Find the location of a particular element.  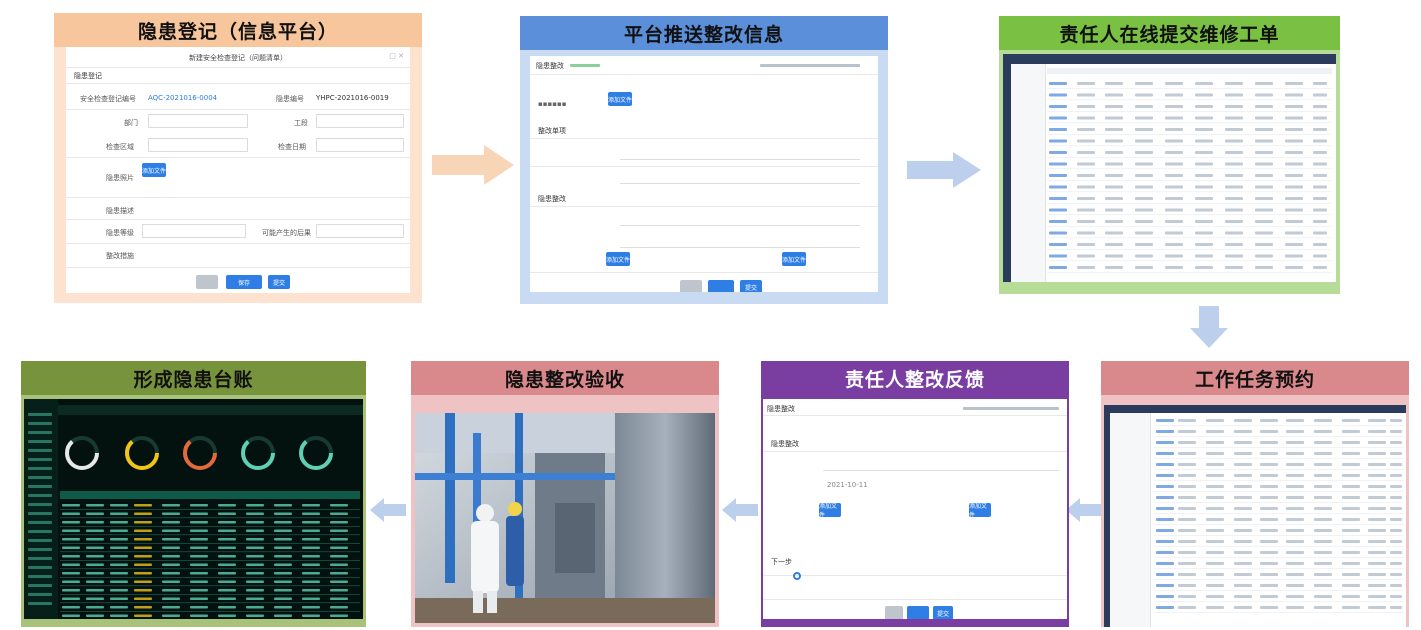

dept-label: 部门 is located at coordinates (131, 123).